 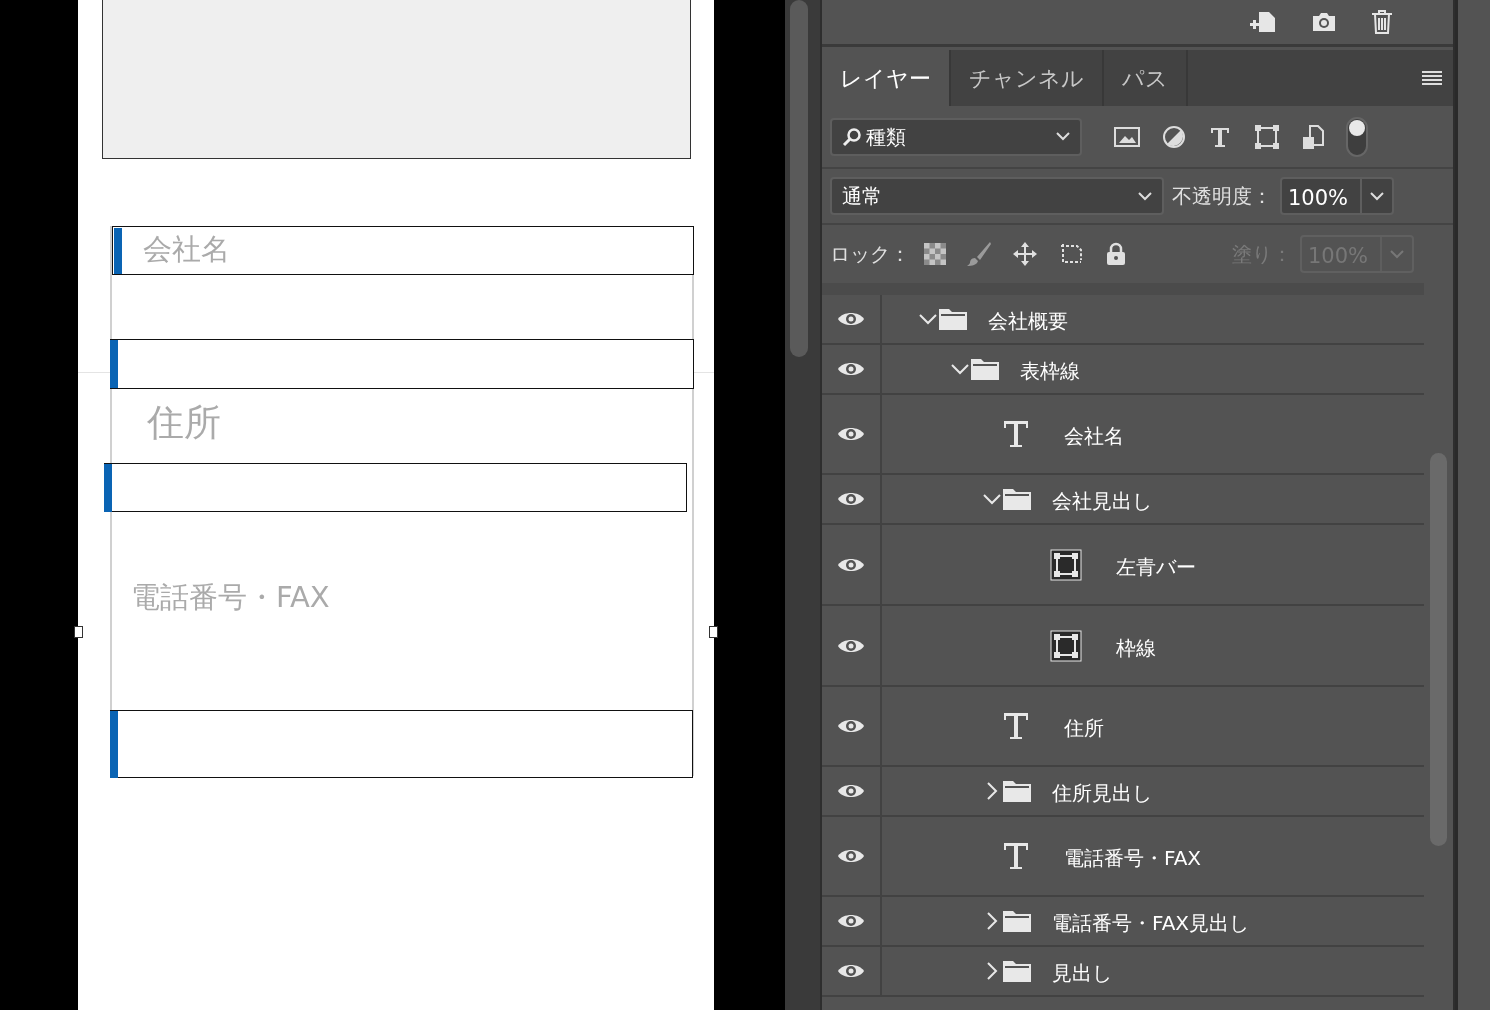 I want to click on layer-row: 住所, so click(x=1123, y=727).